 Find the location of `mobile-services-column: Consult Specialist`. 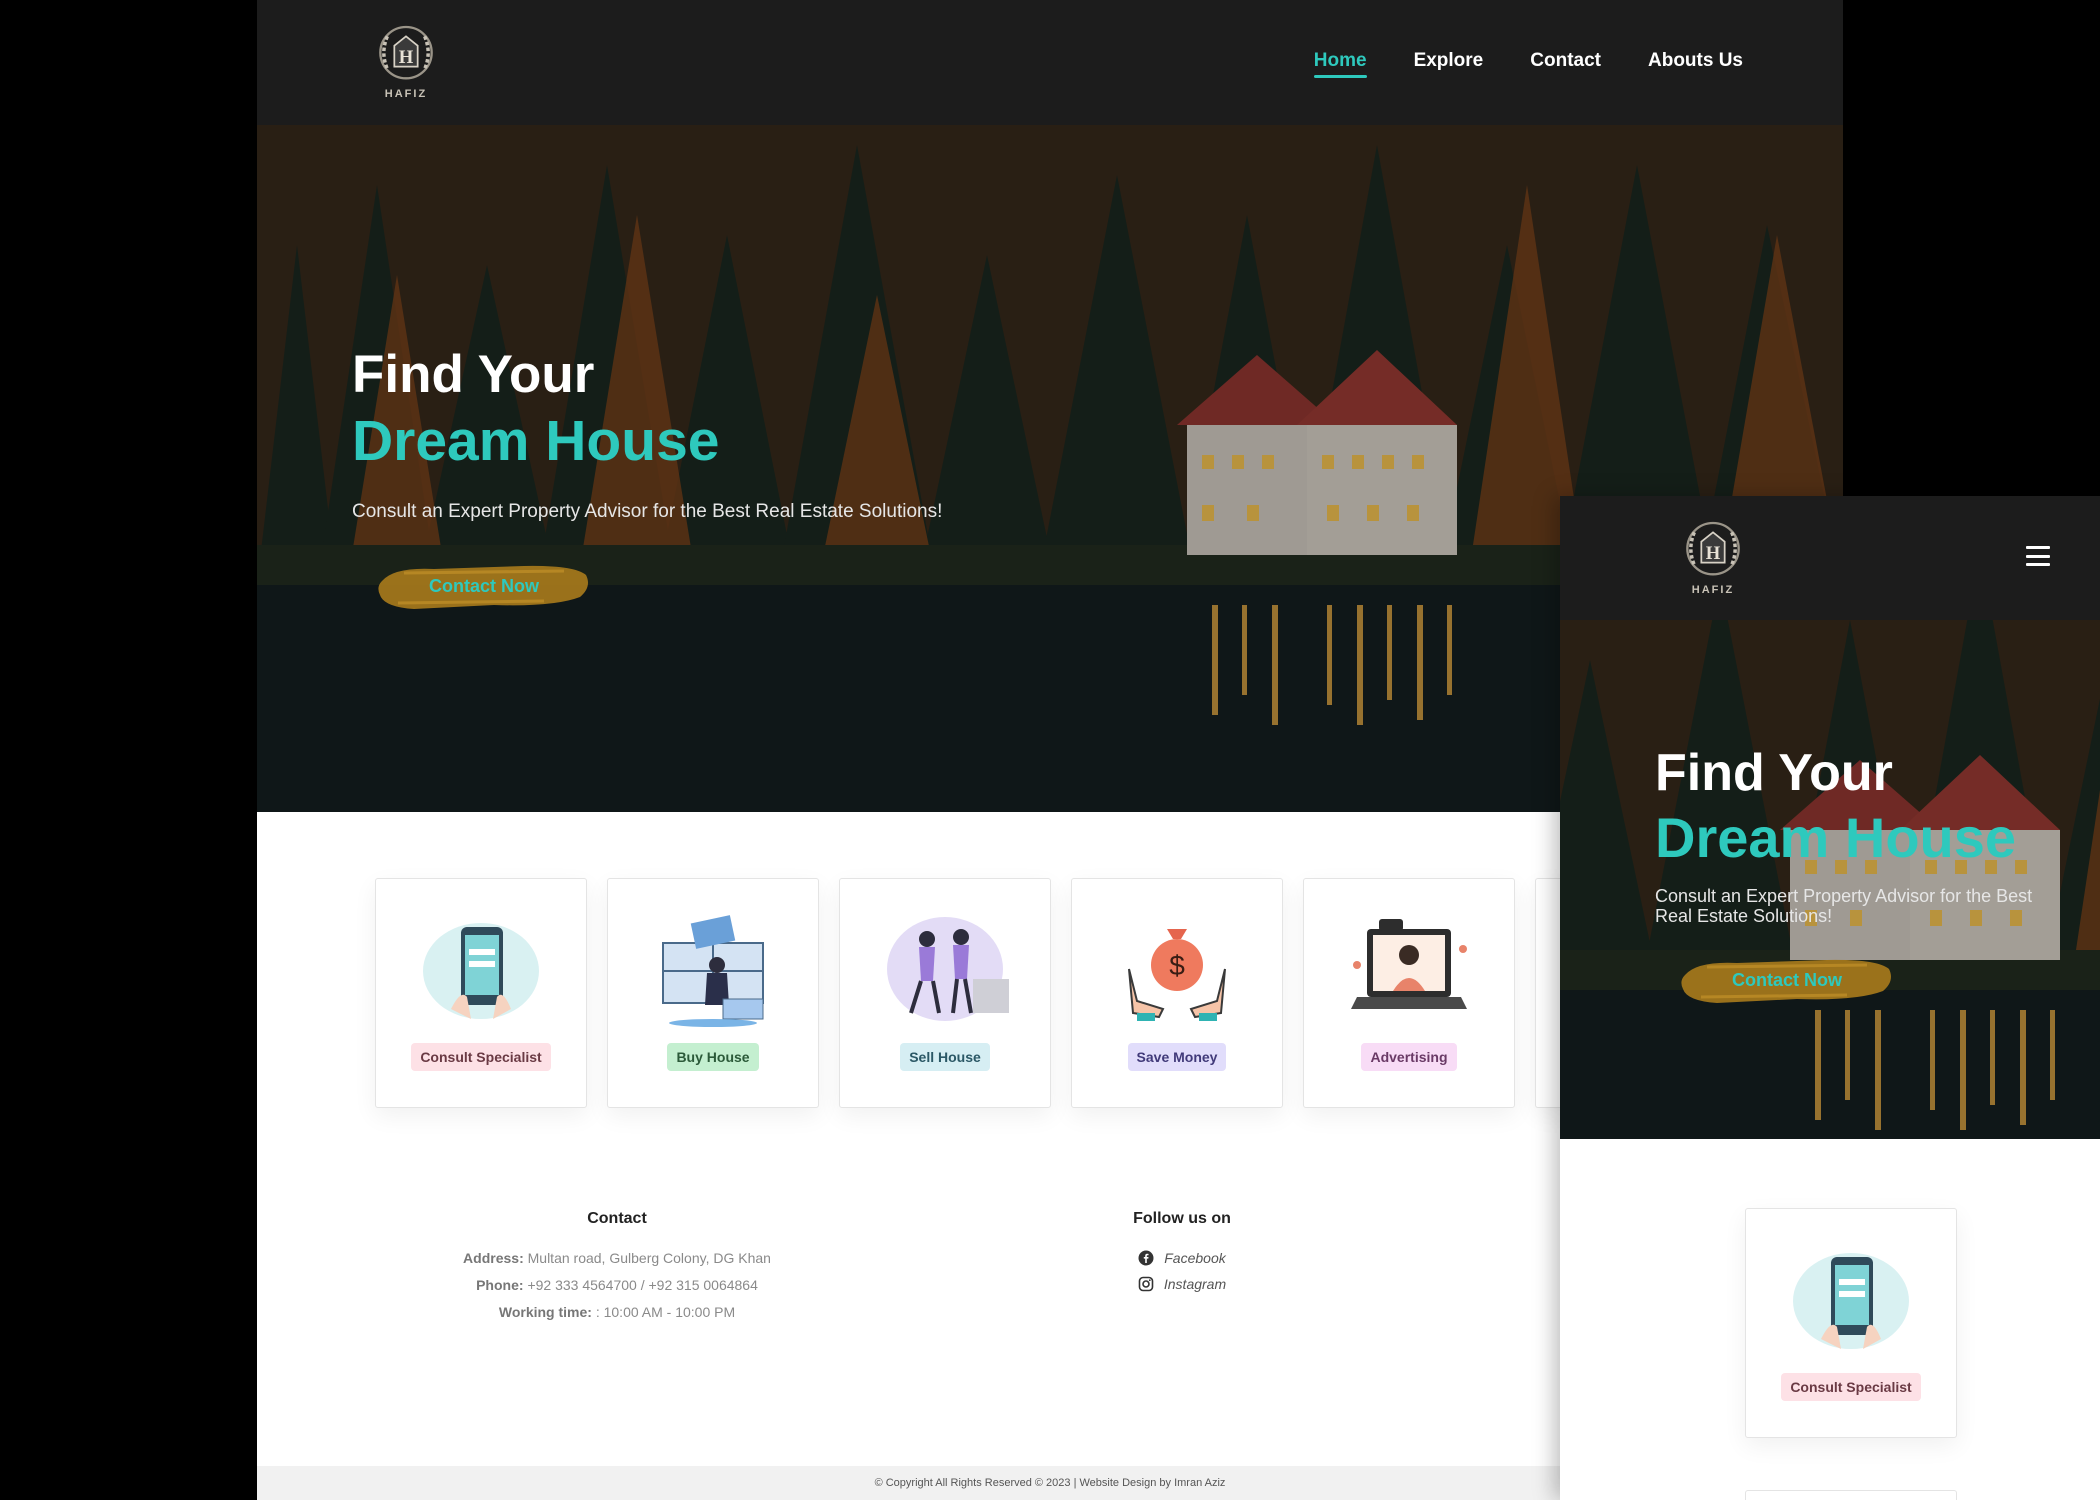

mobile-services-column: Consult Specialist is located at coordinates (1851, 1354).